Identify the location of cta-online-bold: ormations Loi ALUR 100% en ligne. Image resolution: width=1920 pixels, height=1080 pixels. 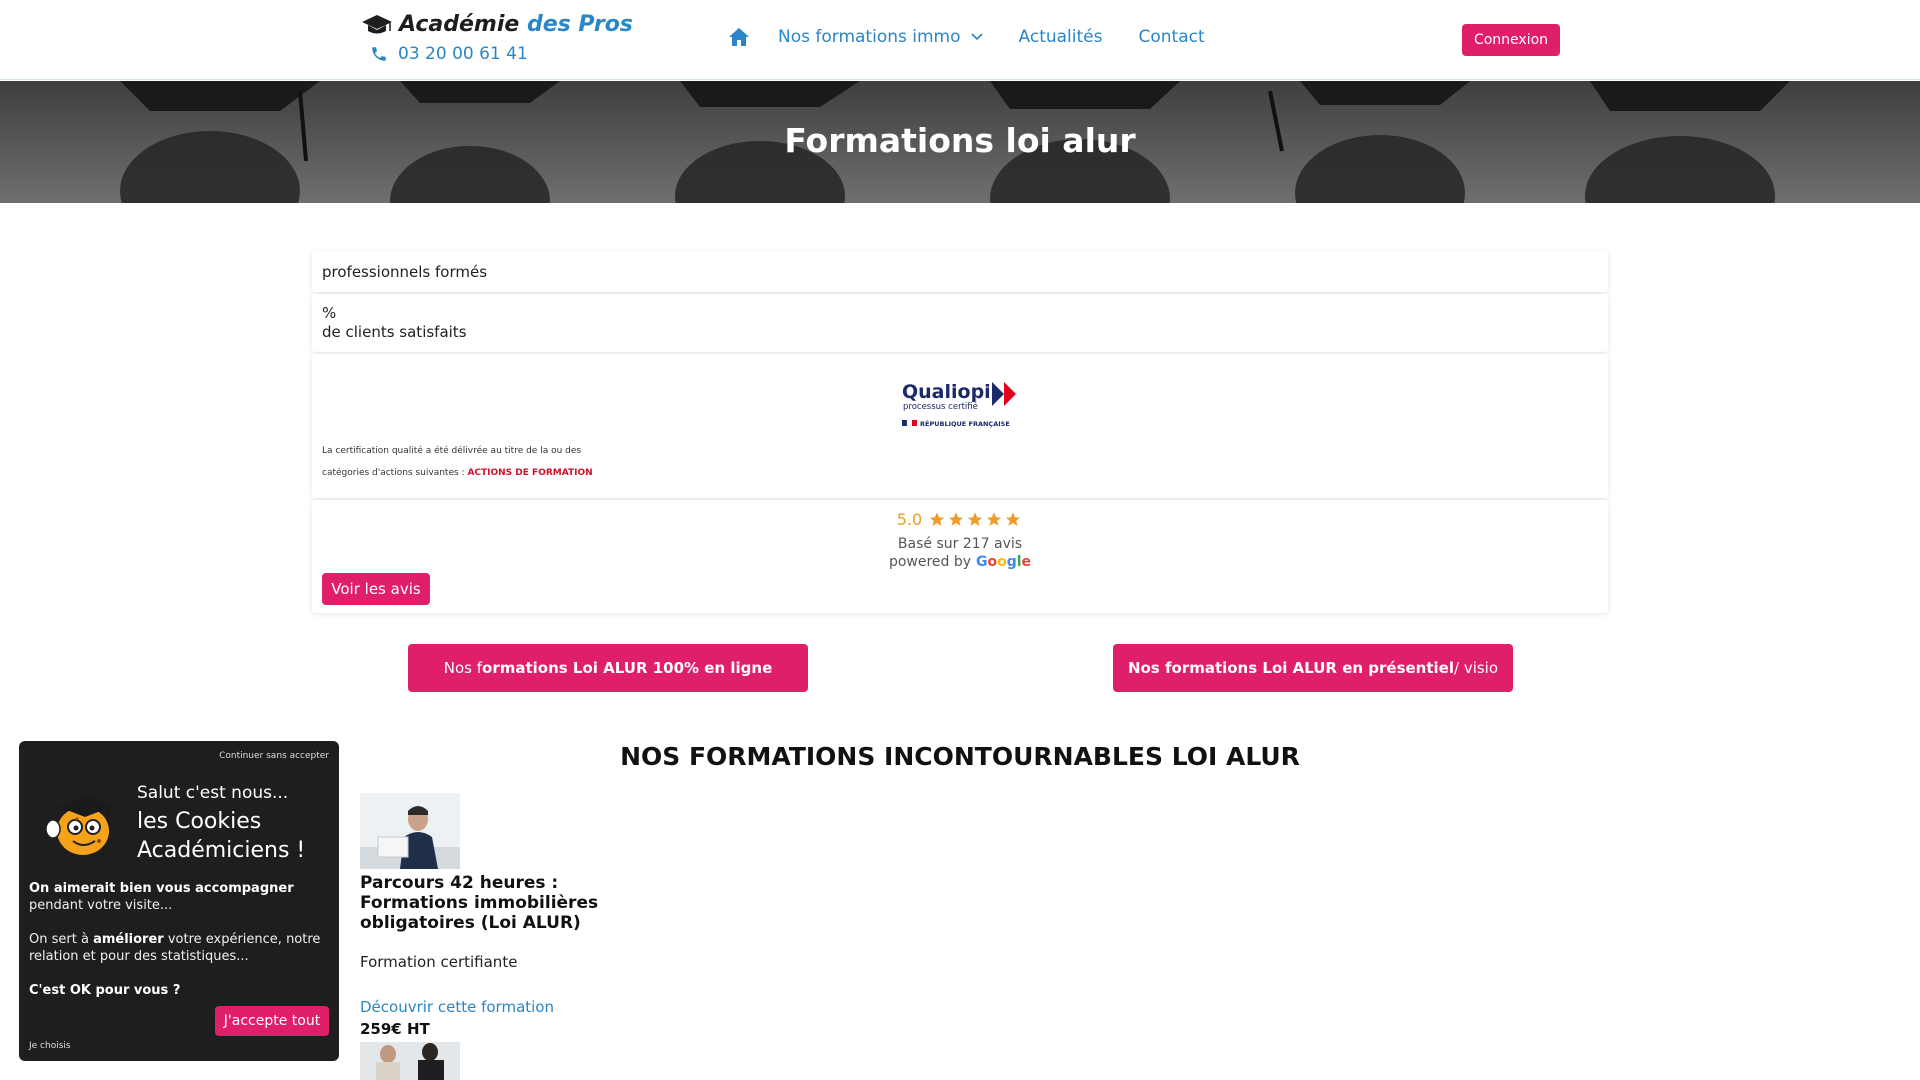
(627, 668).